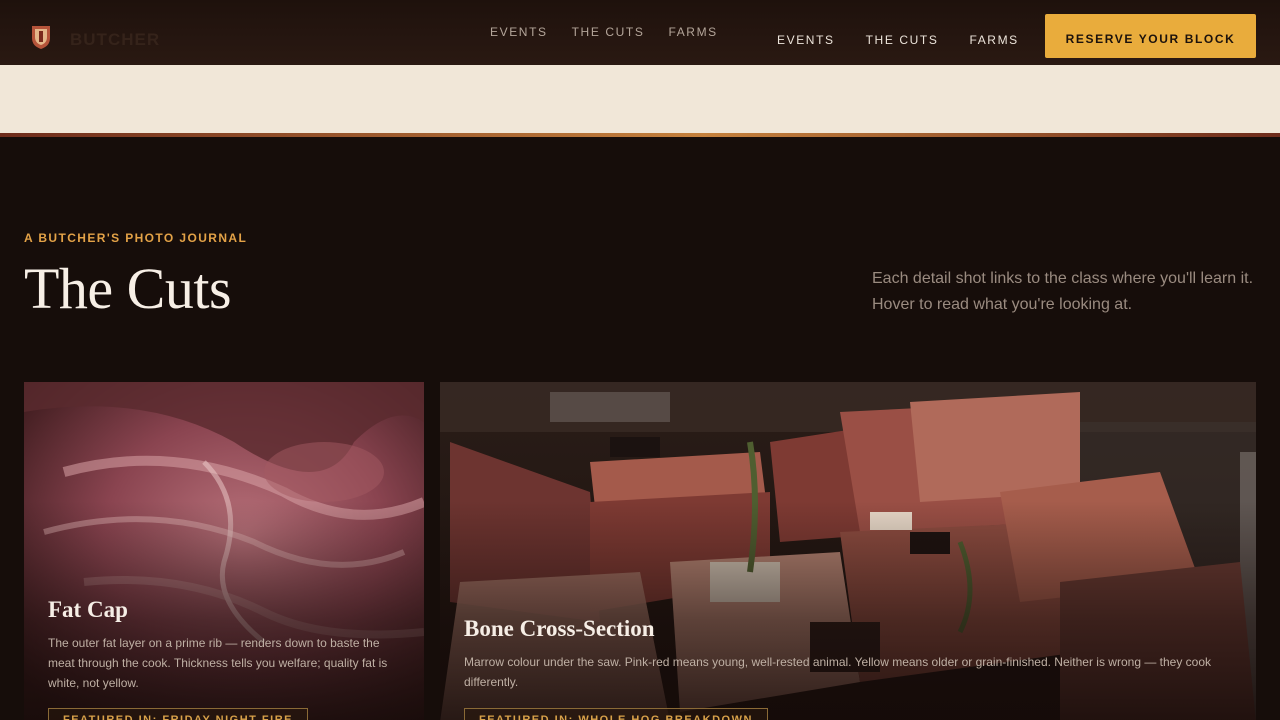 Image resolution: width=1280 pixels, height=720 pixels. Describe the element at coordinates (519, 32) in the screenshot. I see `nav-ghost-events: EVENTS` at that location.